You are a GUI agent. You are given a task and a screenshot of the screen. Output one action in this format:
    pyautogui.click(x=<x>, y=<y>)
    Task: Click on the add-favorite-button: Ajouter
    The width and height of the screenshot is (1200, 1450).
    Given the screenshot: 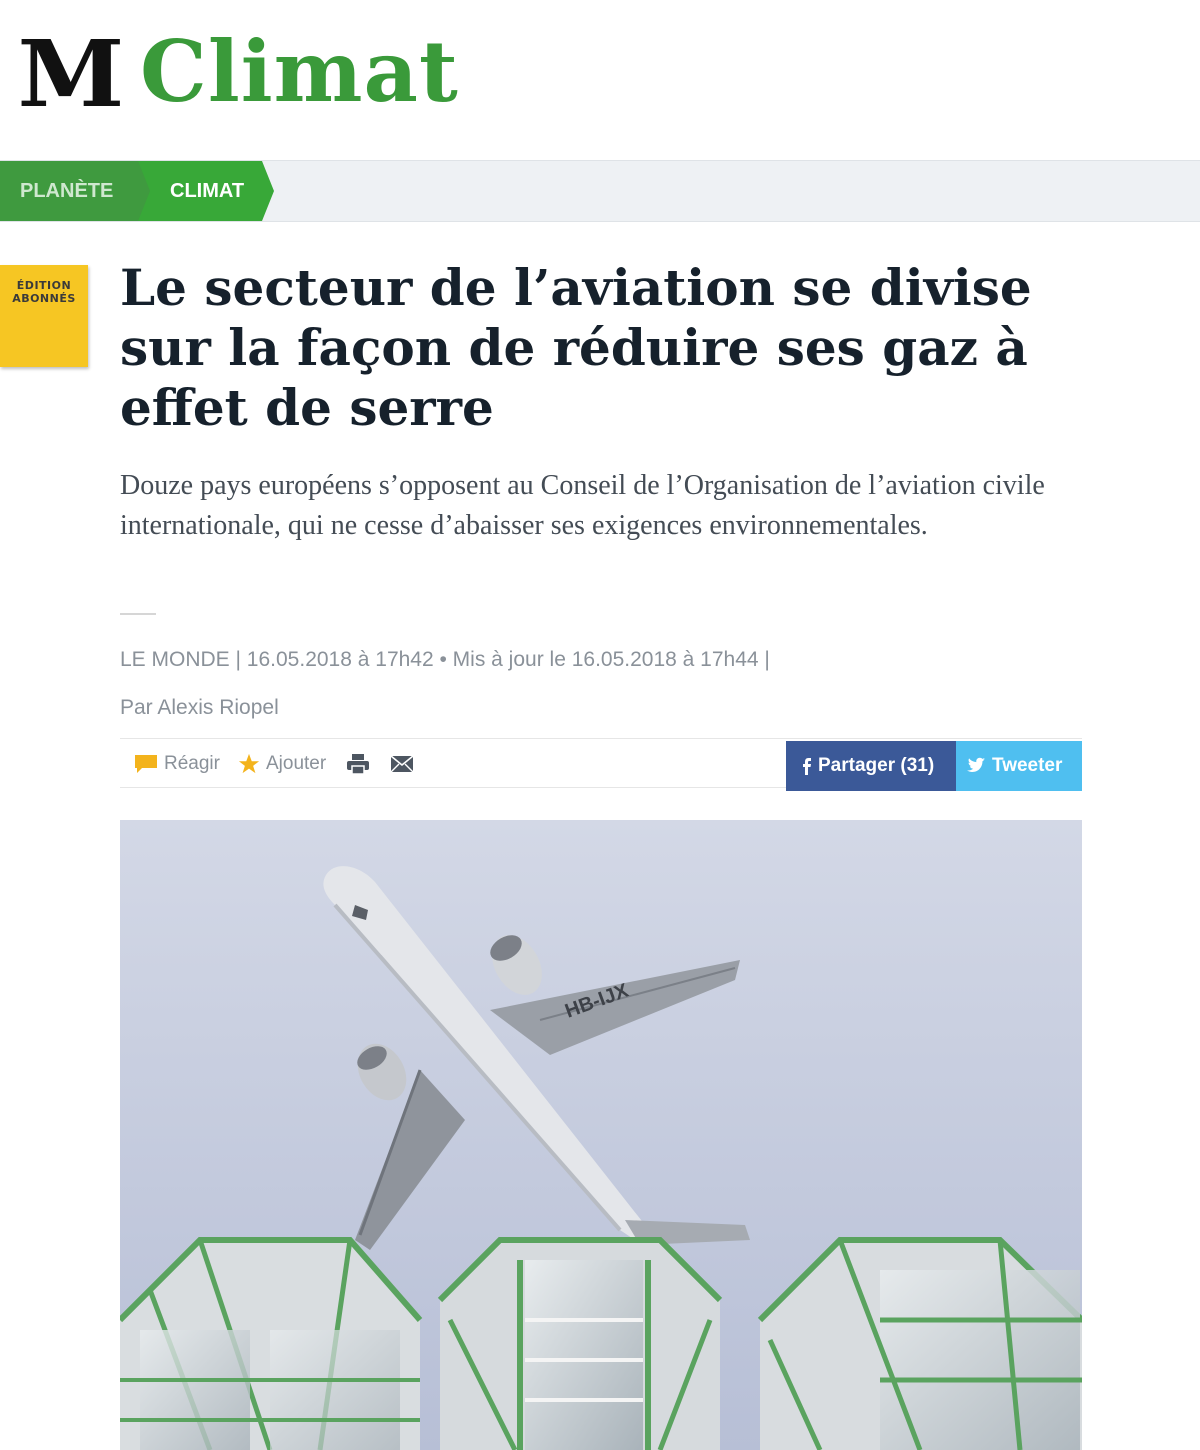 What is the action you would take?
    pyautogui.click(x=282, y=764)
    